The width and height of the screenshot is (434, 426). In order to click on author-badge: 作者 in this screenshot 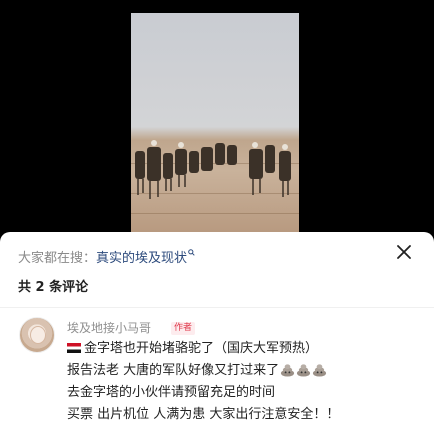, I will do `click(183, 328)`.